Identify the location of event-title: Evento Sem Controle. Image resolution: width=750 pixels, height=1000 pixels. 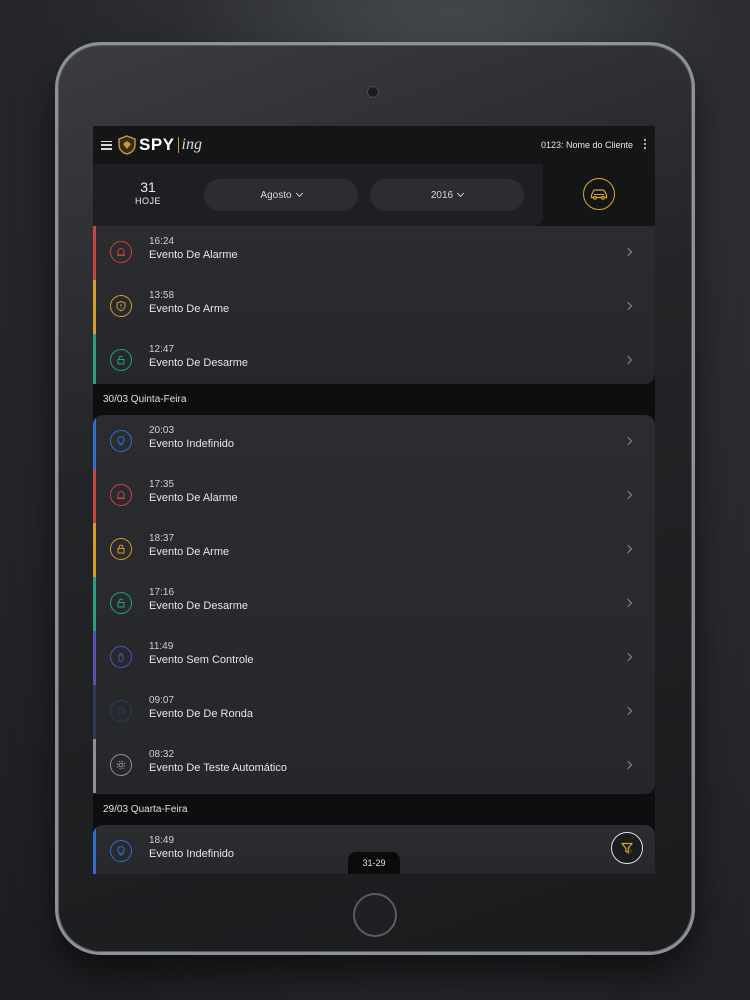
(201, 660).